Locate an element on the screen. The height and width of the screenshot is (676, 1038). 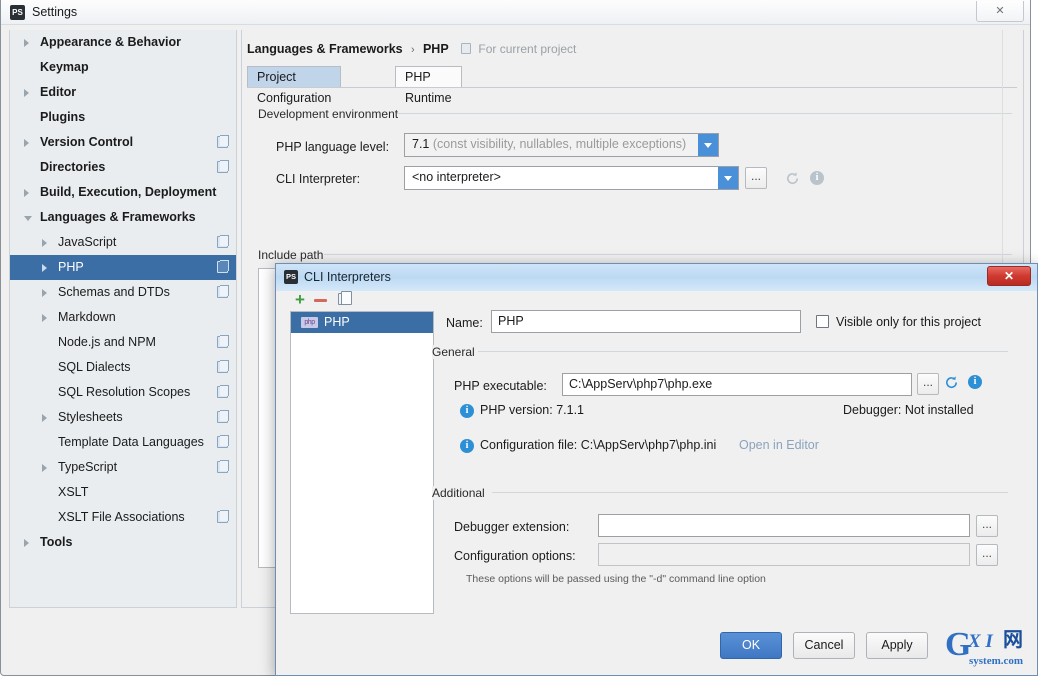
sidebar-item-xslt-file-associations: XSLT File Associations is located at coordinates (123, 517).